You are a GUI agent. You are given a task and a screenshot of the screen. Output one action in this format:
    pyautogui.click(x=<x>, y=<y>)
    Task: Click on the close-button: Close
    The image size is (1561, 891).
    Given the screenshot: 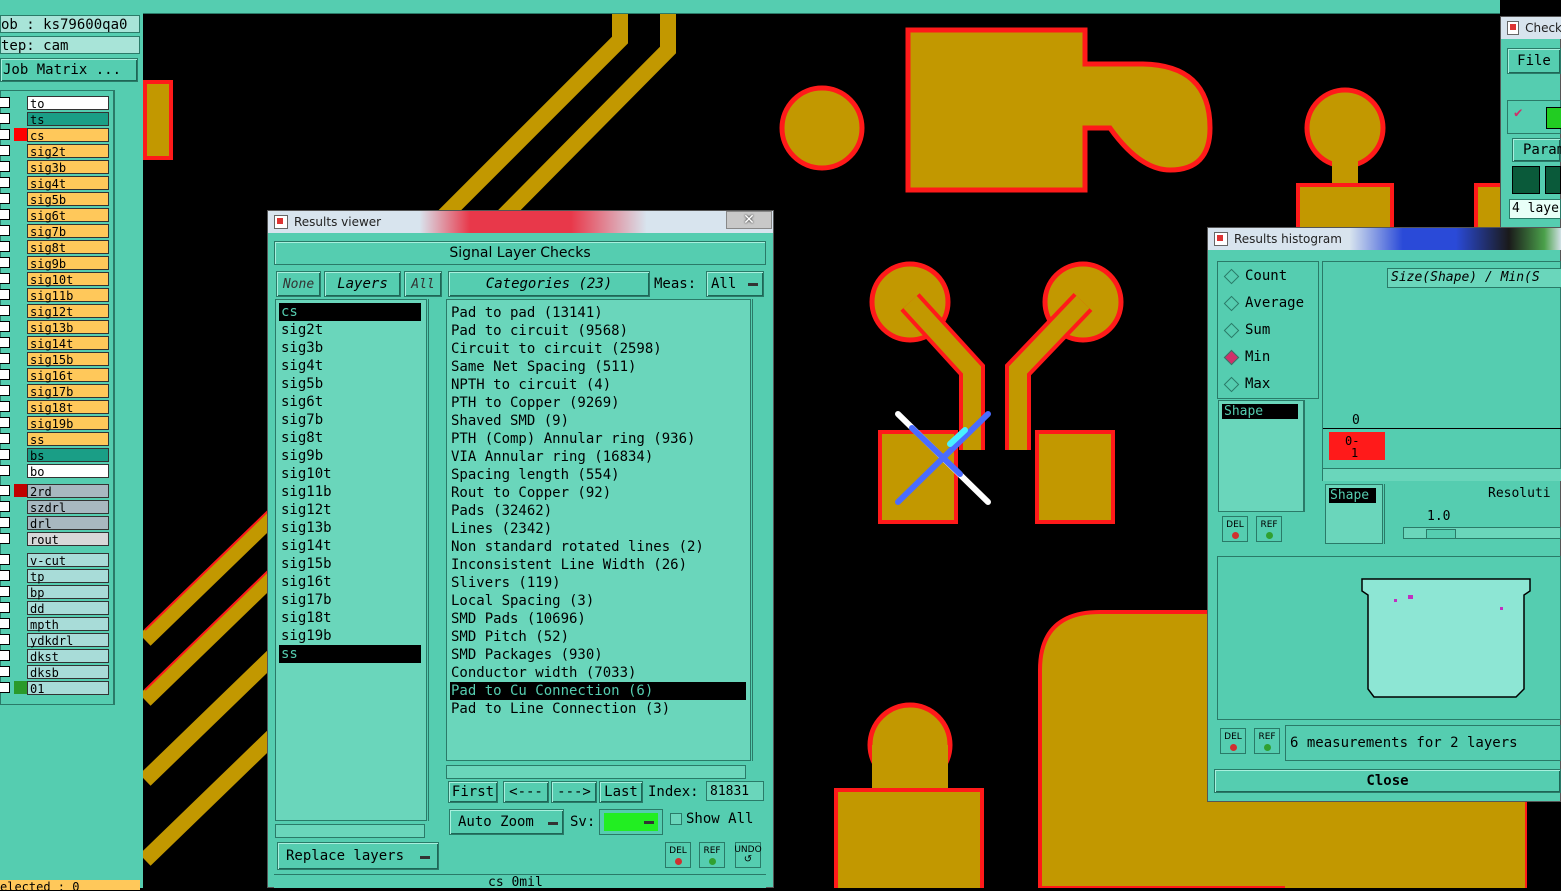 What is the action you would take?
    pyautogui.click(x=1387, y=781)
    